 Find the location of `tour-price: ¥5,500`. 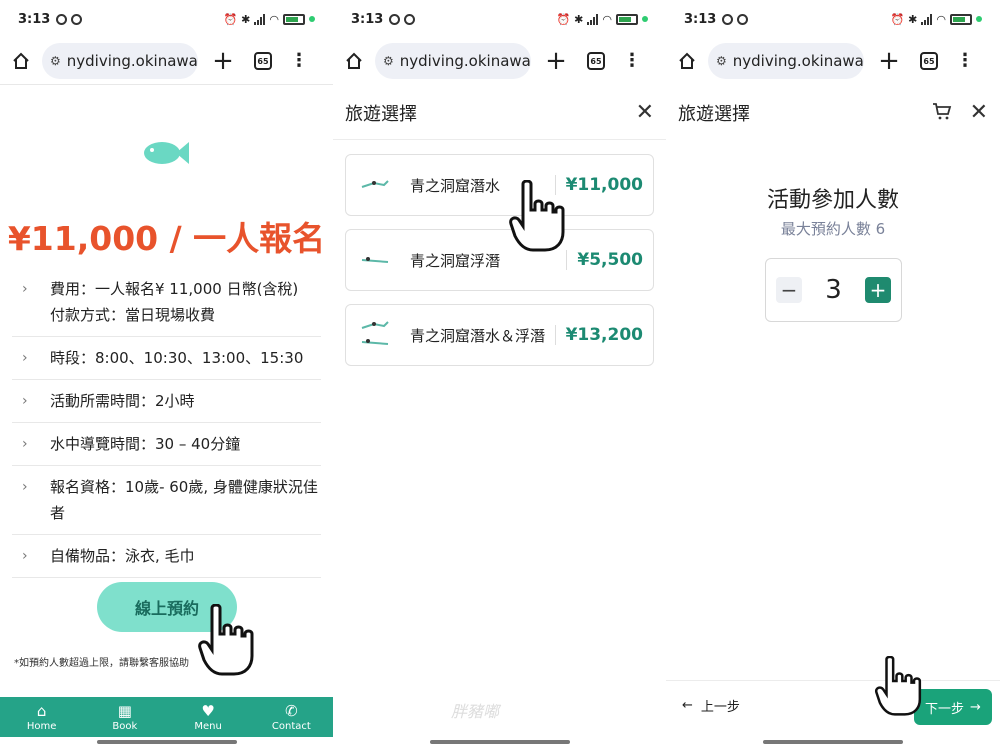

tour-price: ¥5,500 is located at coordinates (610, 260).